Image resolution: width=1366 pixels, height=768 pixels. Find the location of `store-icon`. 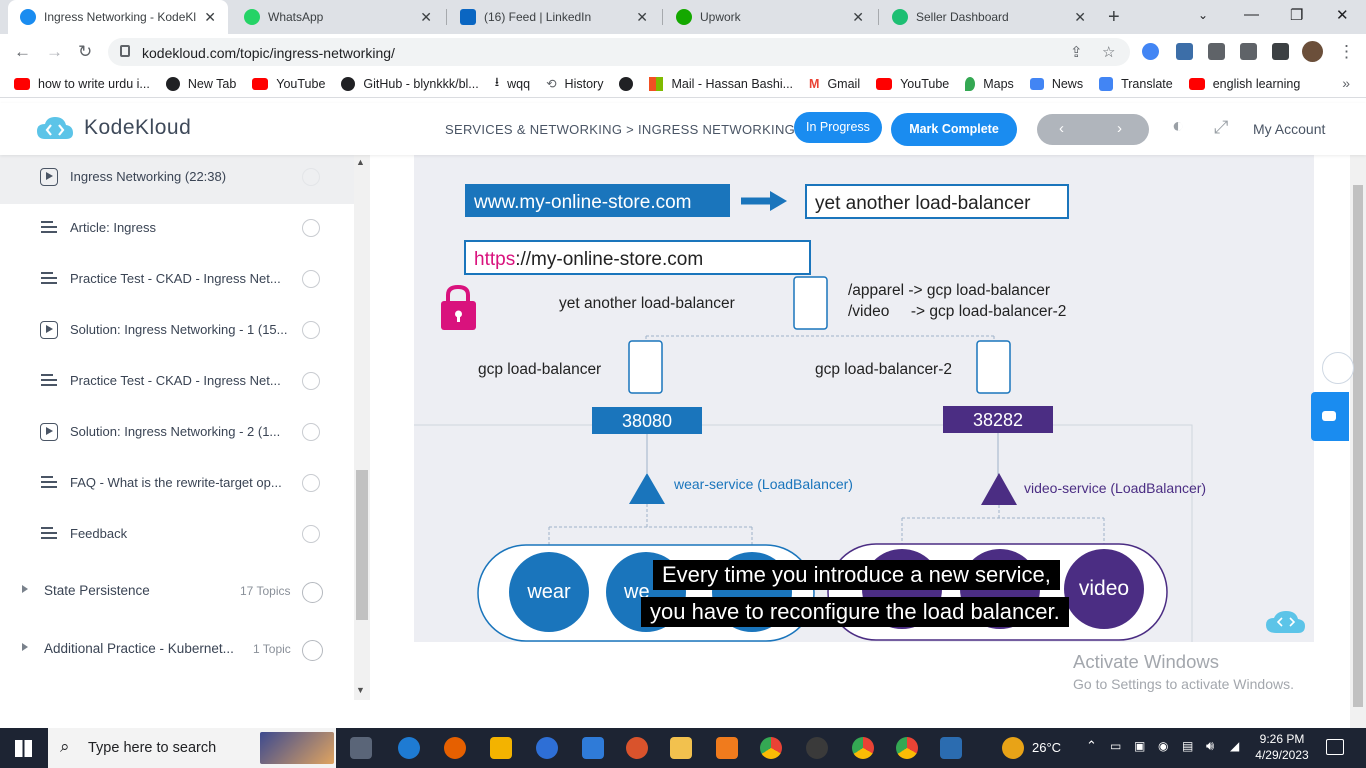

store-icon is located at coordinates (501, 748).